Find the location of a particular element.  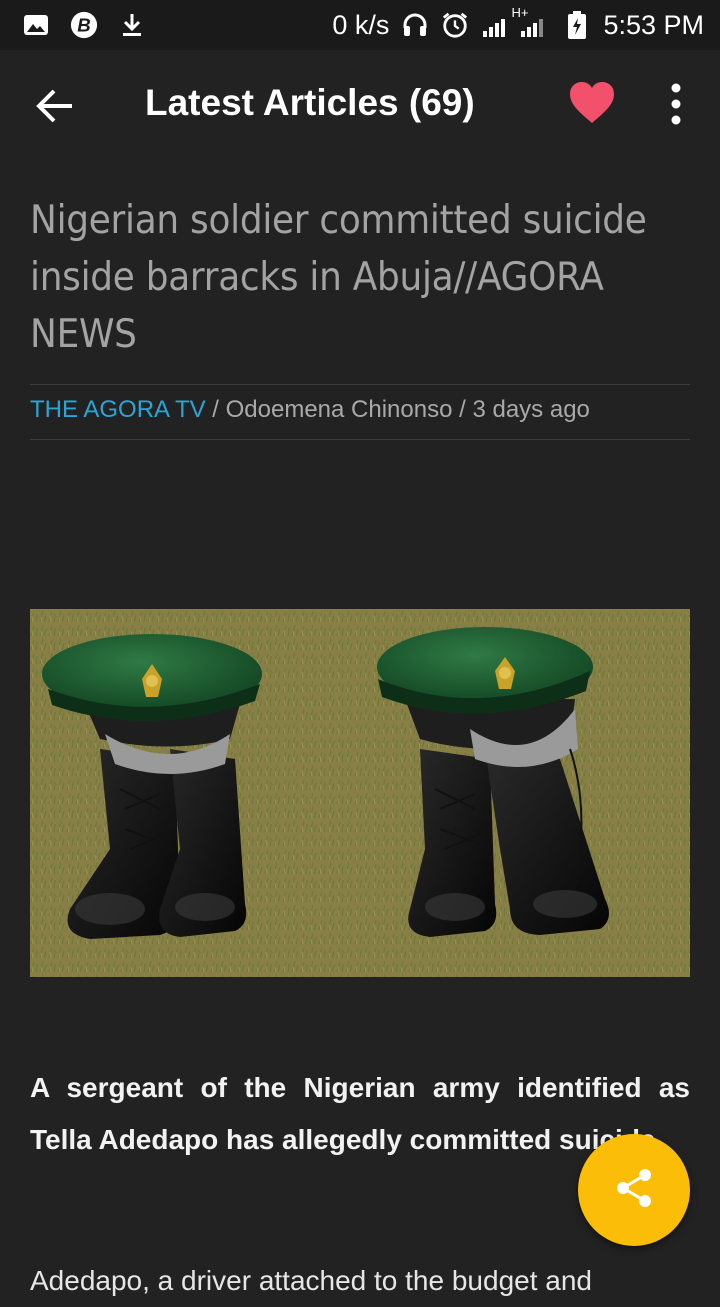

headline-line: NEWS is located at coordinates (83, 334).